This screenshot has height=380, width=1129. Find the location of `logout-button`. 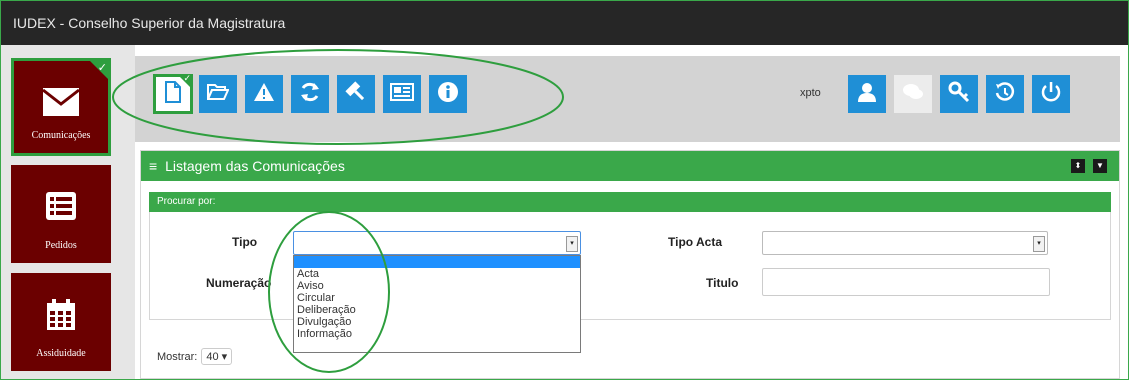

logout-button is located at coordinates (1051, 94).